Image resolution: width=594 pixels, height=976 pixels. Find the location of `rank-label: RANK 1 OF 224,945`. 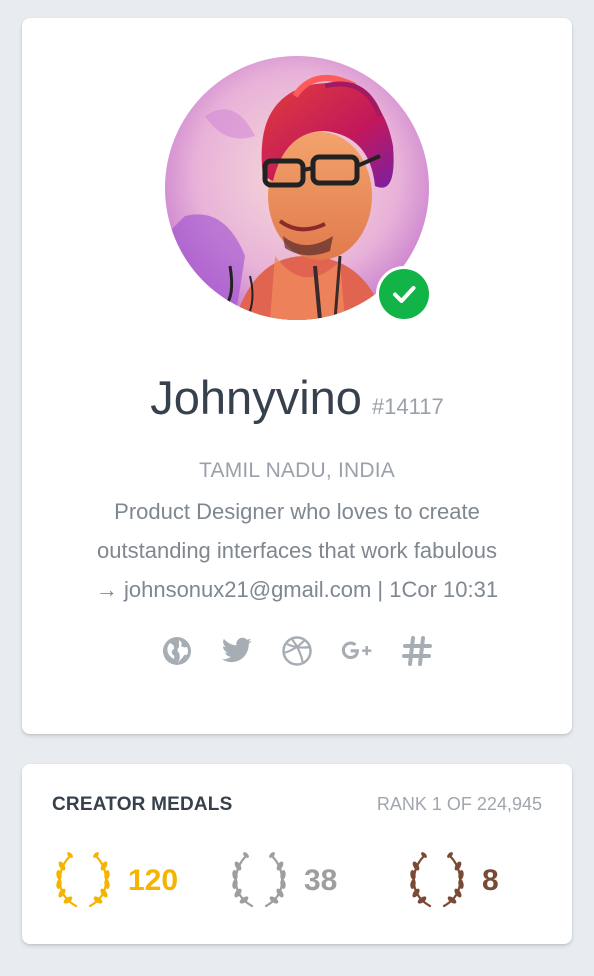

rank-label: RANK 1 OF 224,945 is located at coordinates (459, 804).